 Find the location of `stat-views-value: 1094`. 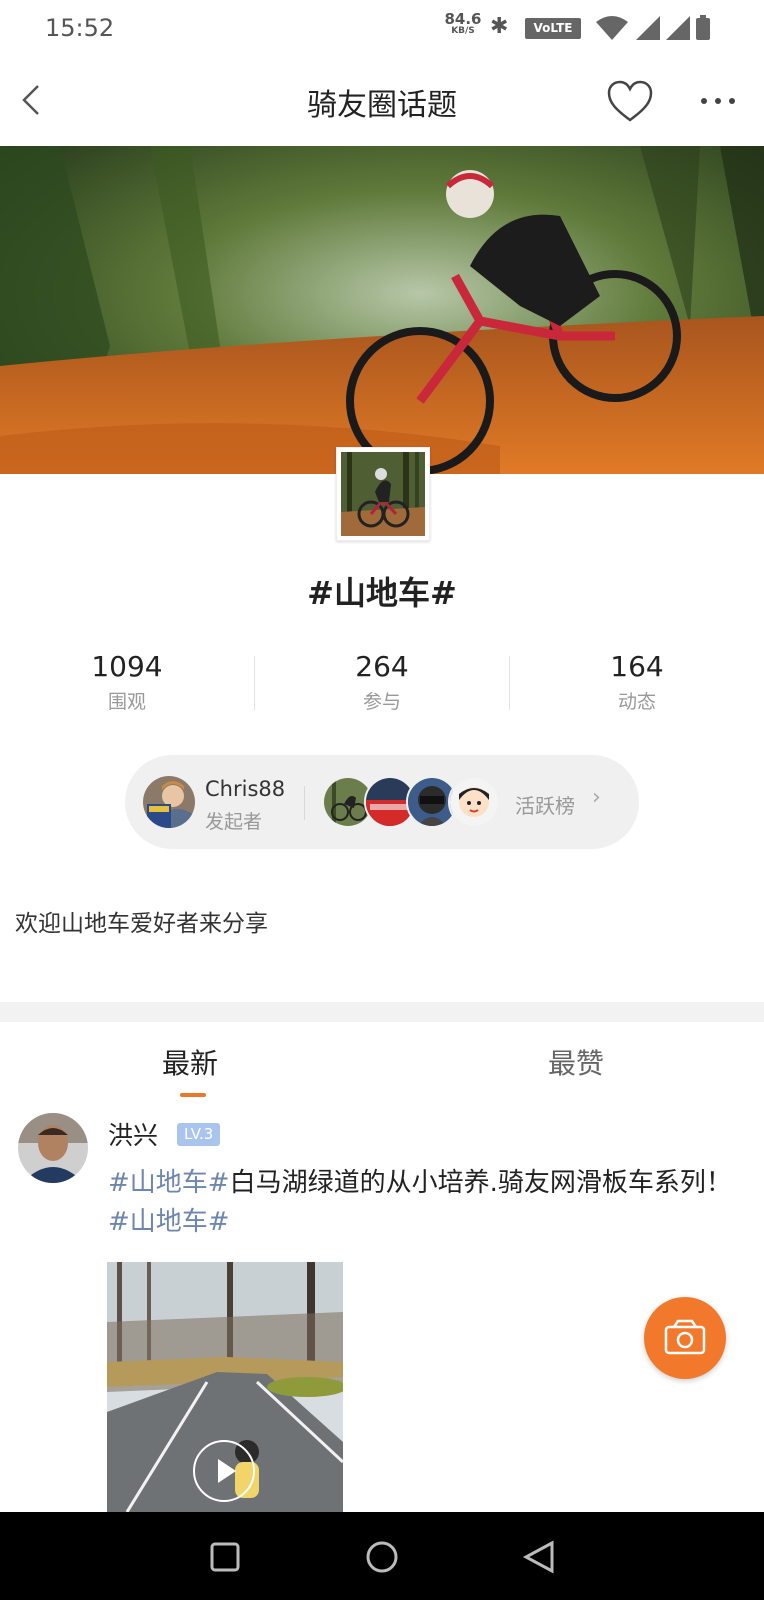

stat-views-value: 1094 is located at coordinates (127, 666).